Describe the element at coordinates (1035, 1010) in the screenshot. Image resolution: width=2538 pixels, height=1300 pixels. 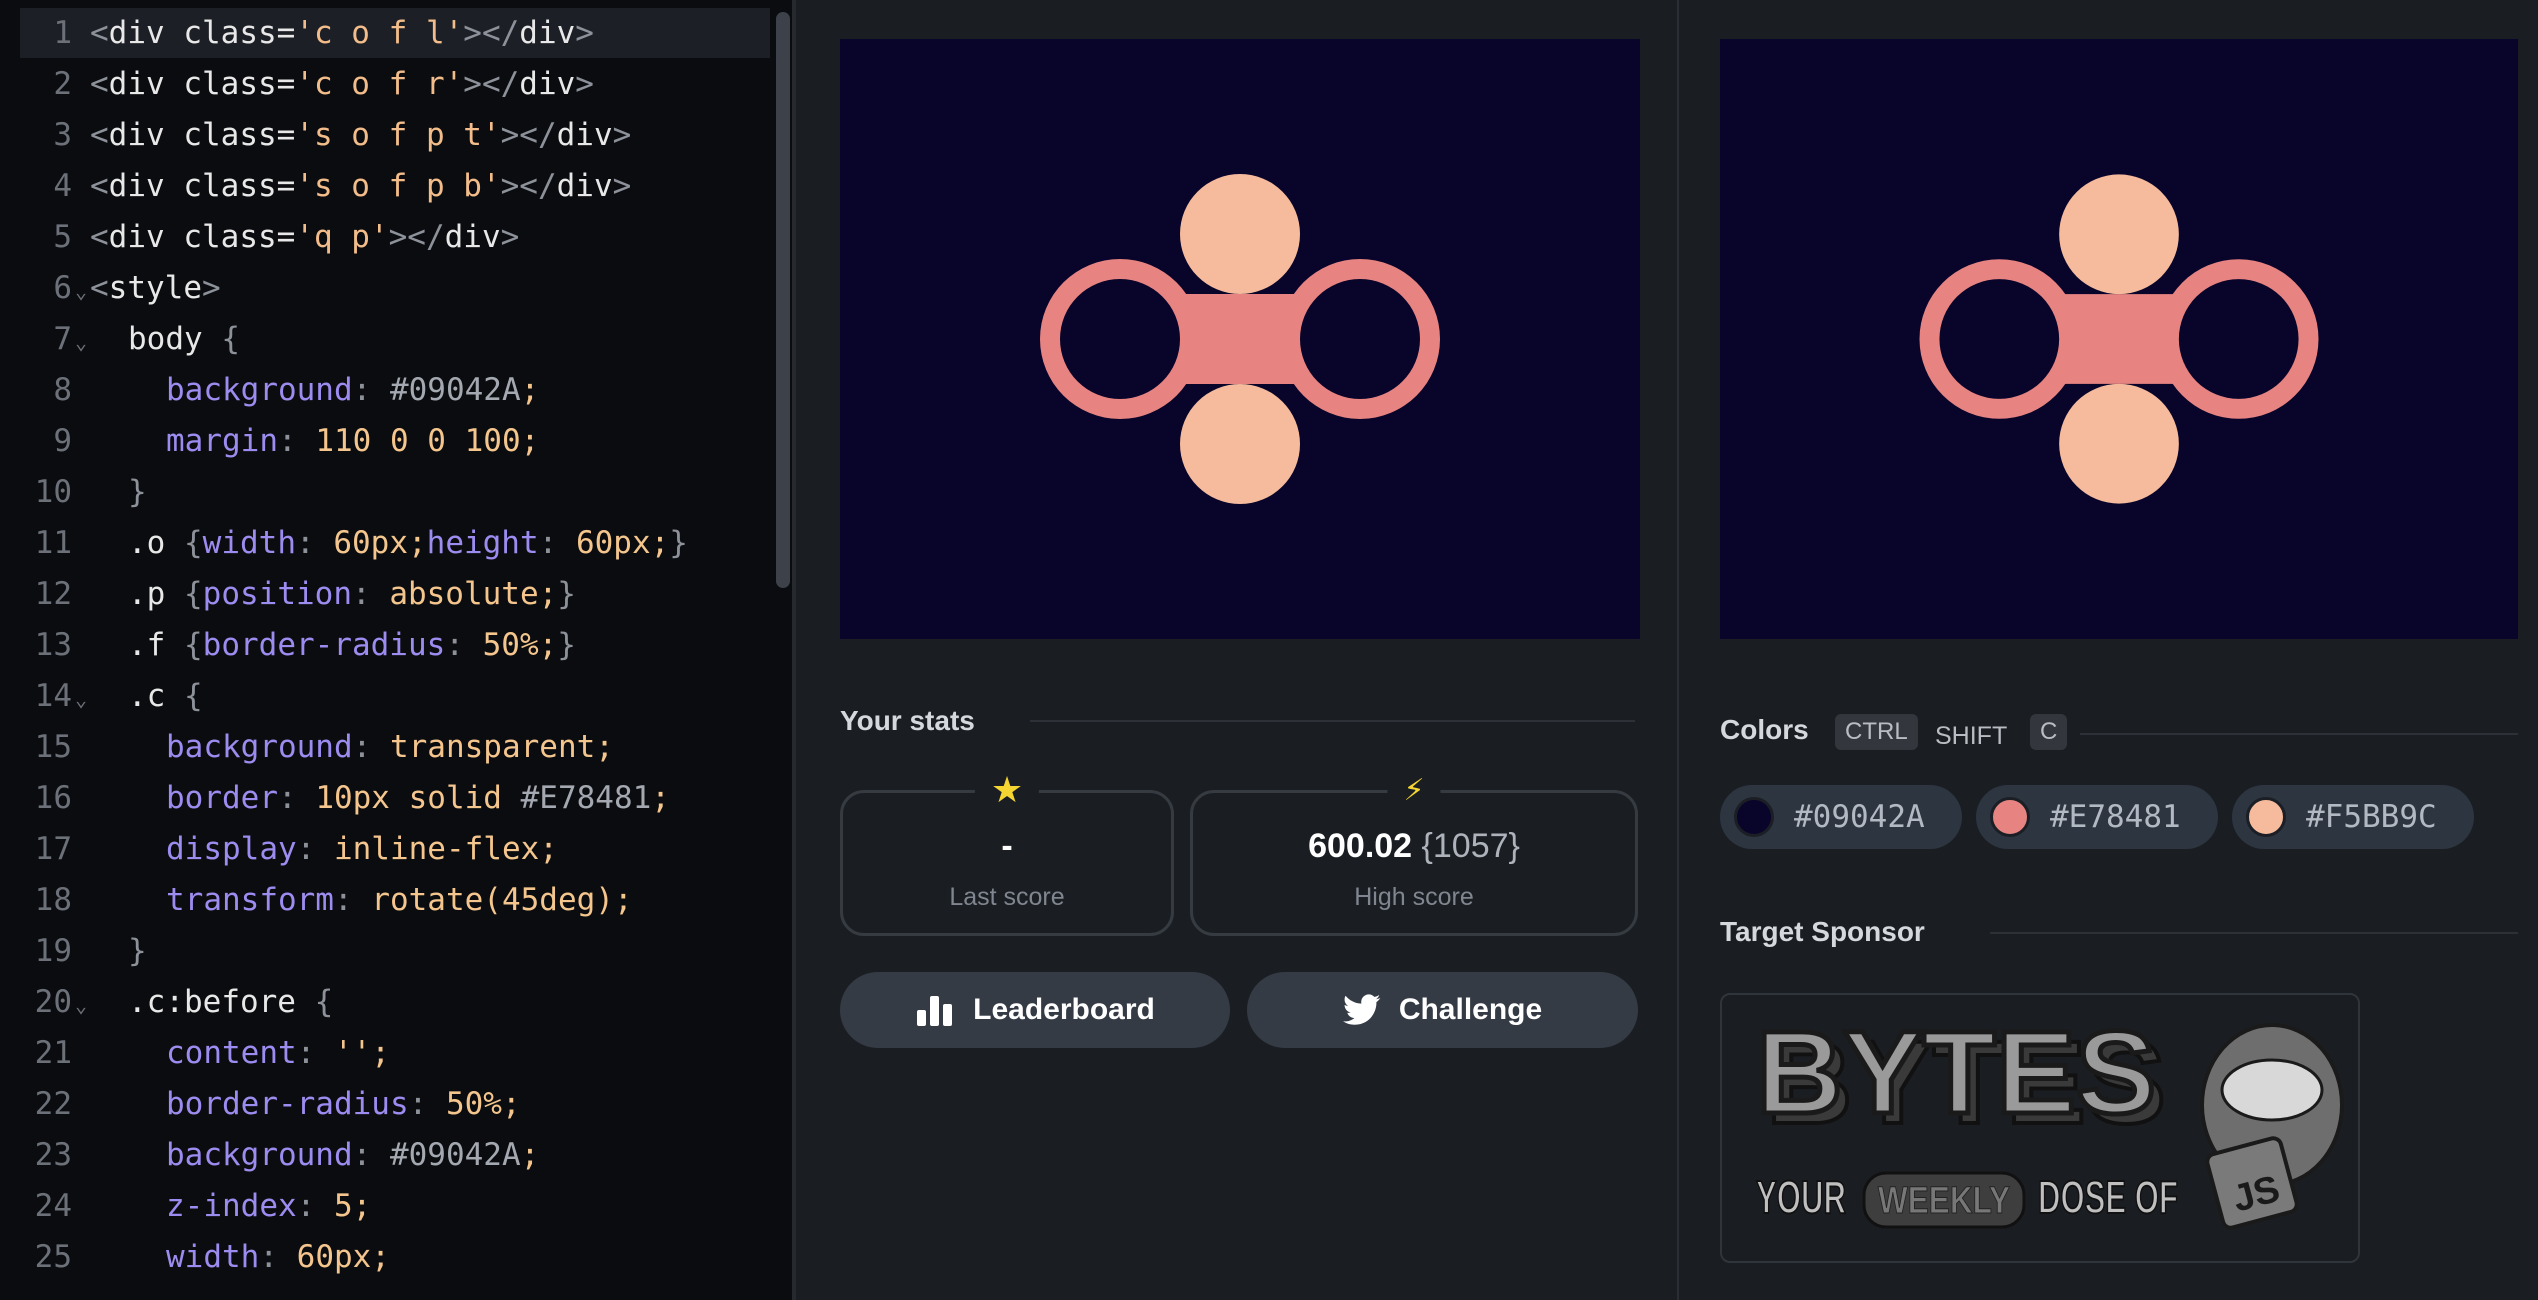
I see `leaderboard-button: Leaderboard` at that location.